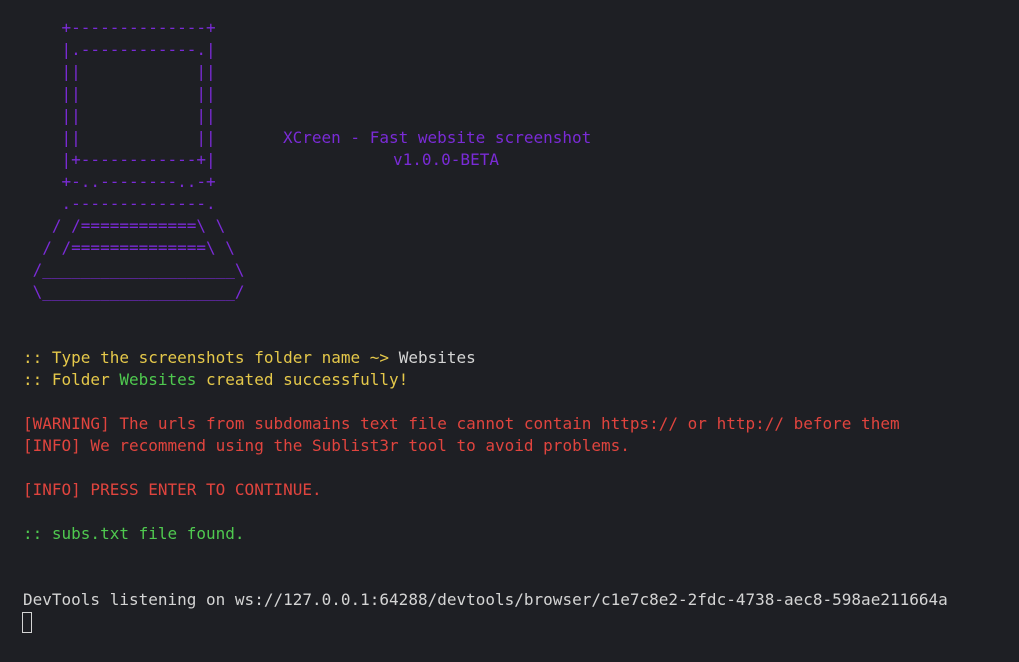 This screenshot has height=662, width=1019. What do you see at coordinates (27, 622) in the screenshot?
I see `terminal-cursor` at bounding box center [27, 622].